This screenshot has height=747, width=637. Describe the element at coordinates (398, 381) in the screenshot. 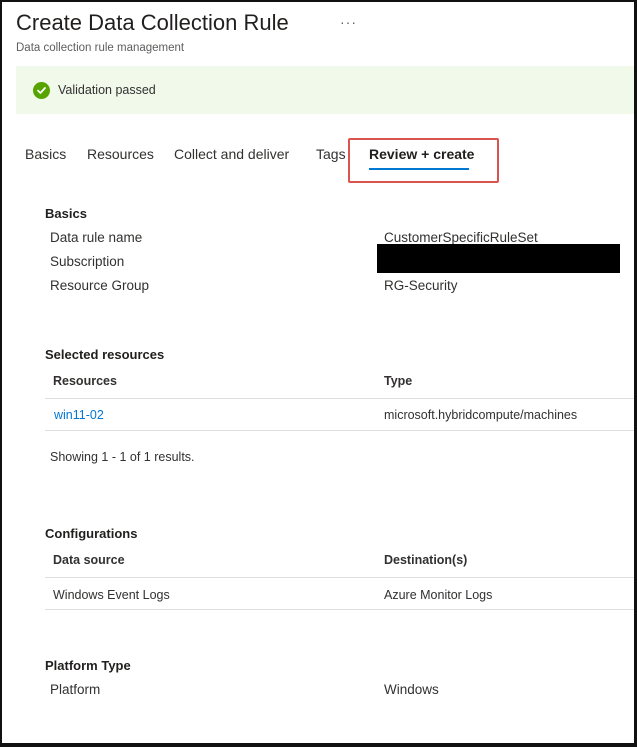

I see `type-column-header: Type` at that location.